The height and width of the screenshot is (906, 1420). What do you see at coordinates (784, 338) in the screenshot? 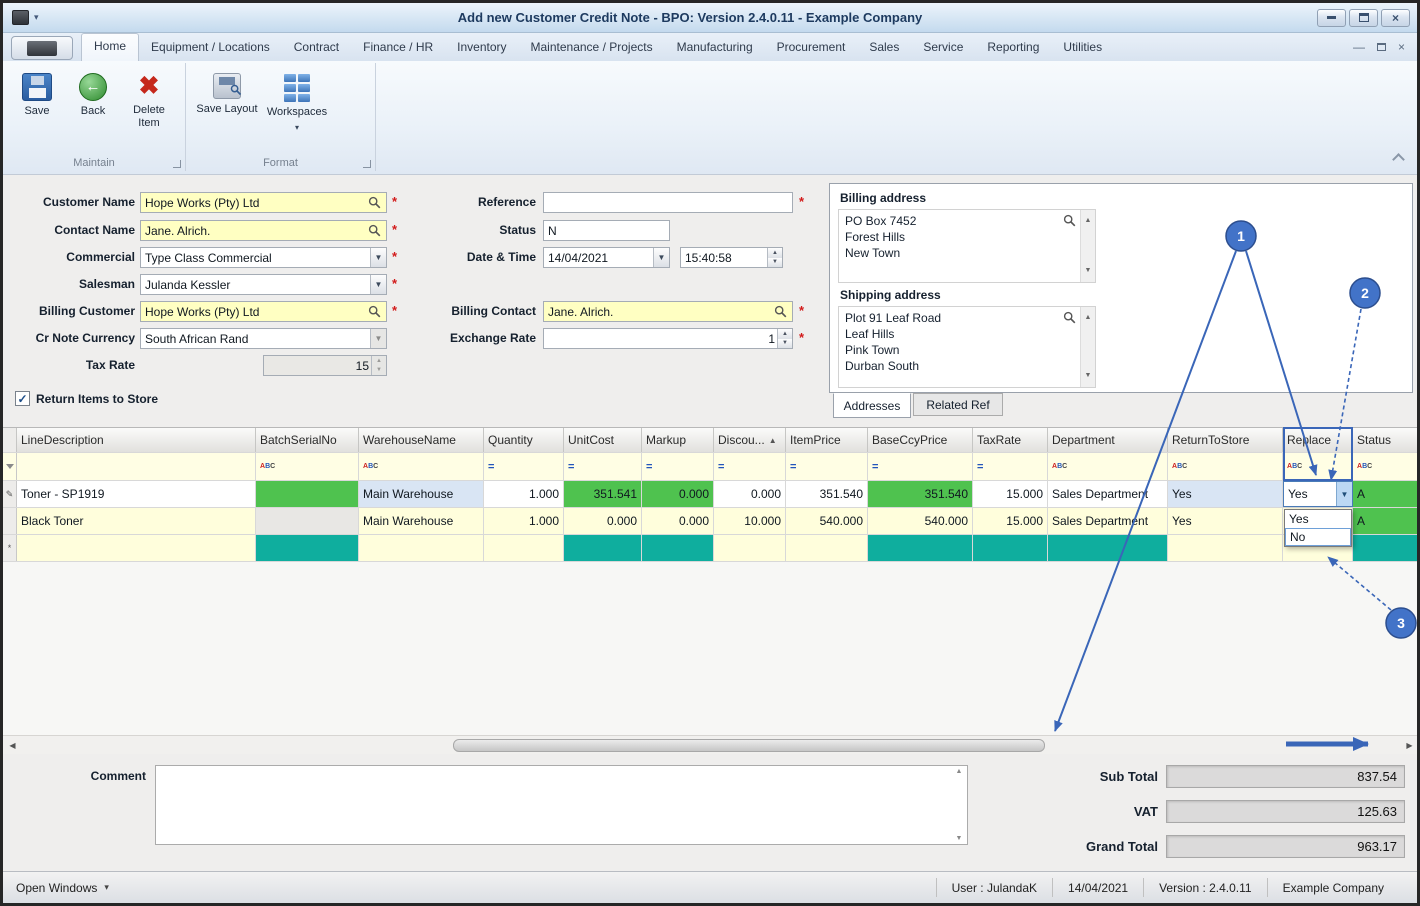
I see `spinner: ▲ ▼` at bounding box center [784, 338].